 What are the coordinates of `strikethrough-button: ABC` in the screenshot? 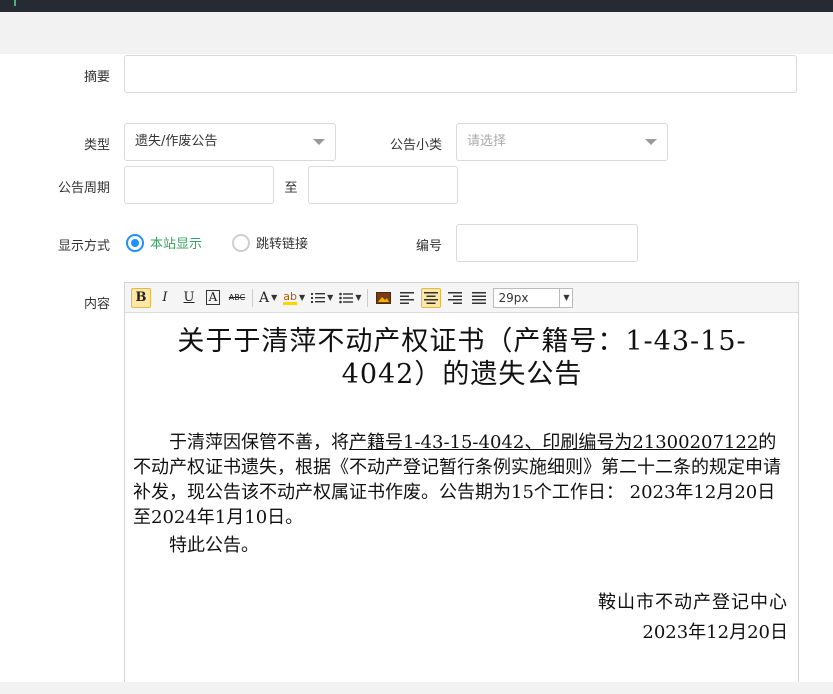 It's located at (237, 298).